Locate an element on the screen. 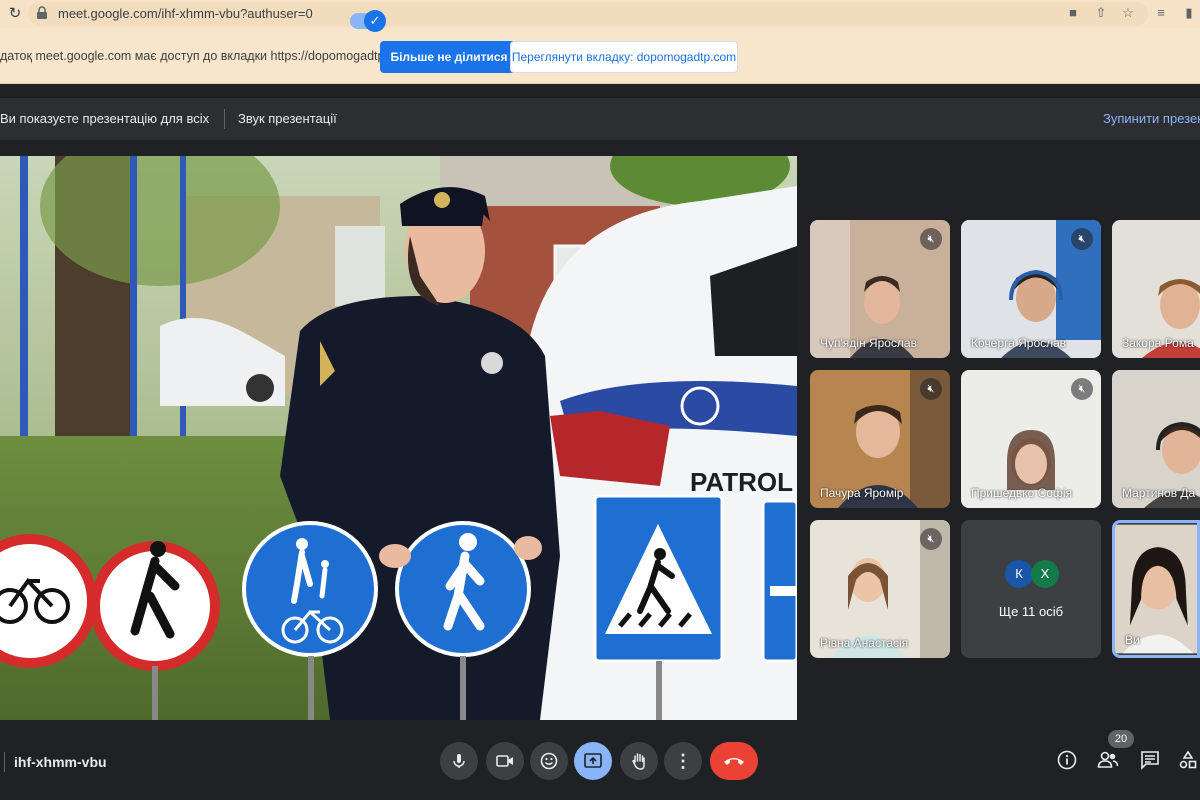  more-vert-icon: ⋮ is located at coordinates (683, 761).